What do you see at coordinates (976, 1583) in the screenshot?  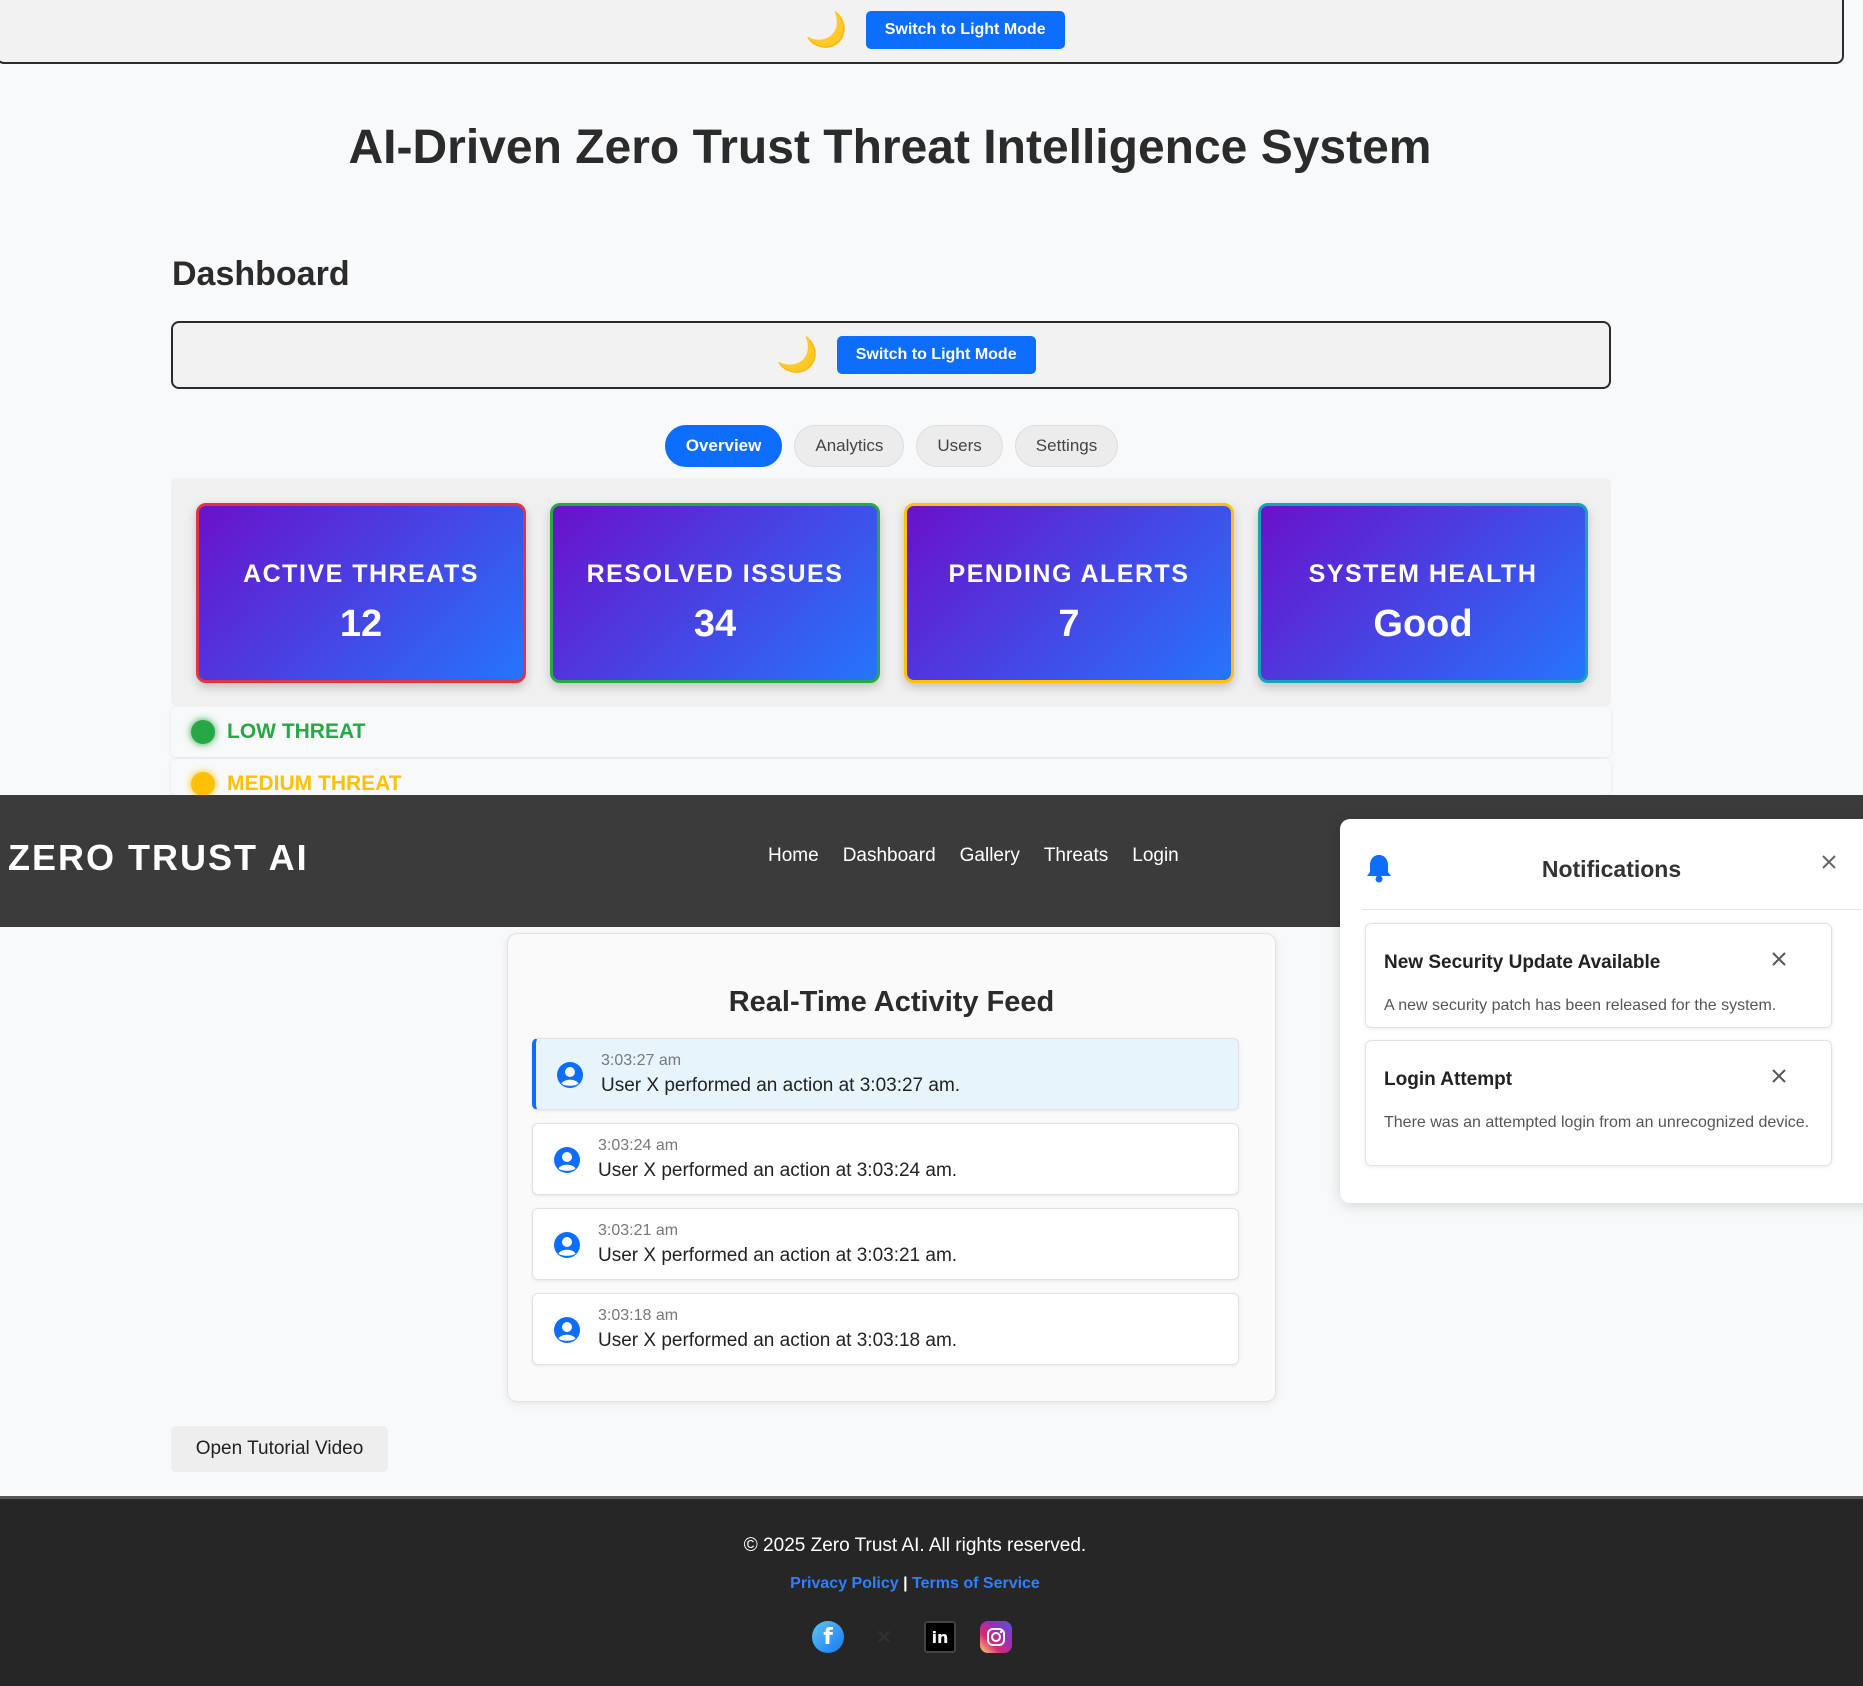 I see `terms-of-service-link: Terms of Service` at bounding box center [976, 1583].